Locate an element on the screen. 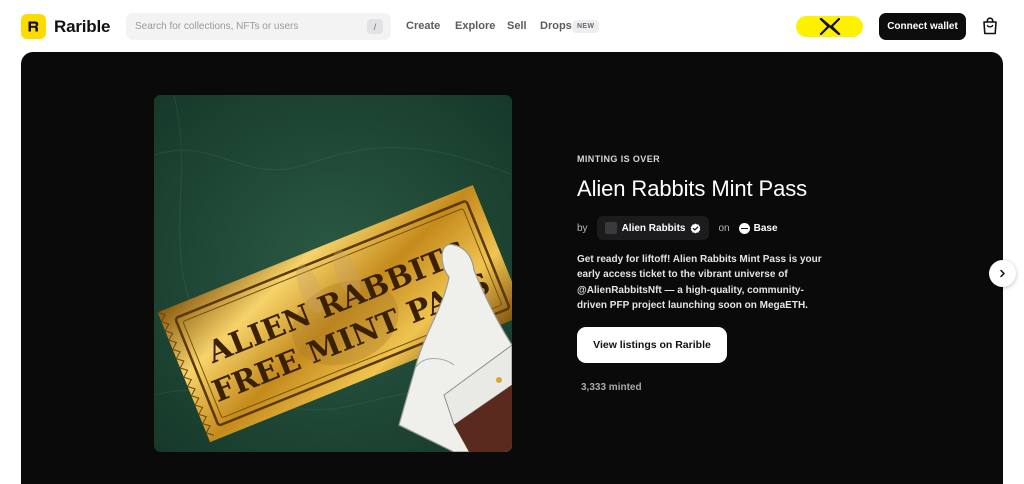 This screenshot has height=484, width=1024. creator-chip: Alien Rabbits is located at coordinates (653, 228).